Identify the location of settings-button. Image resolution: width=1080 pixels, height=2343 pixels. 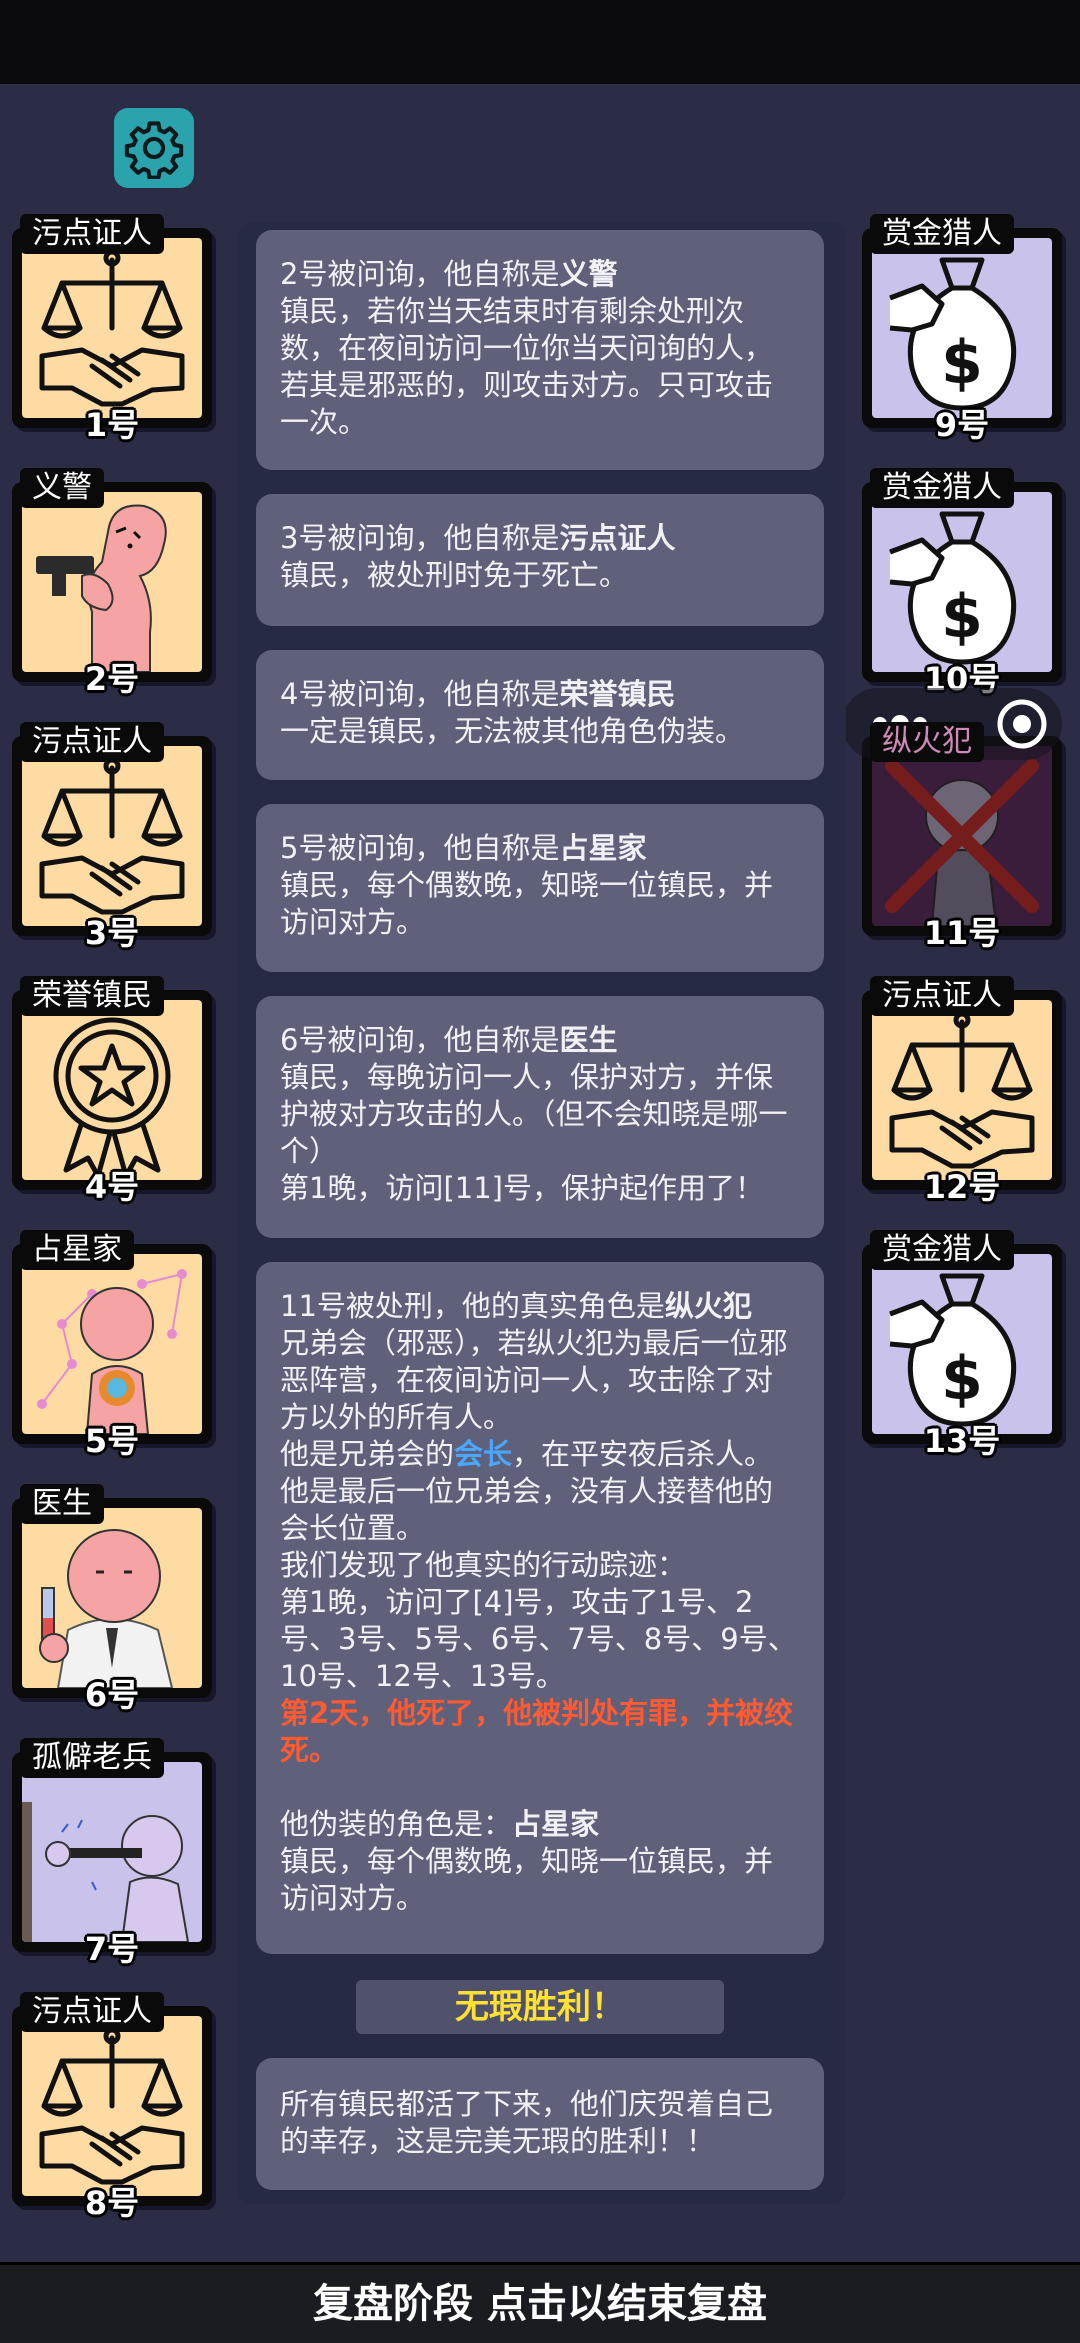
(154, 148).